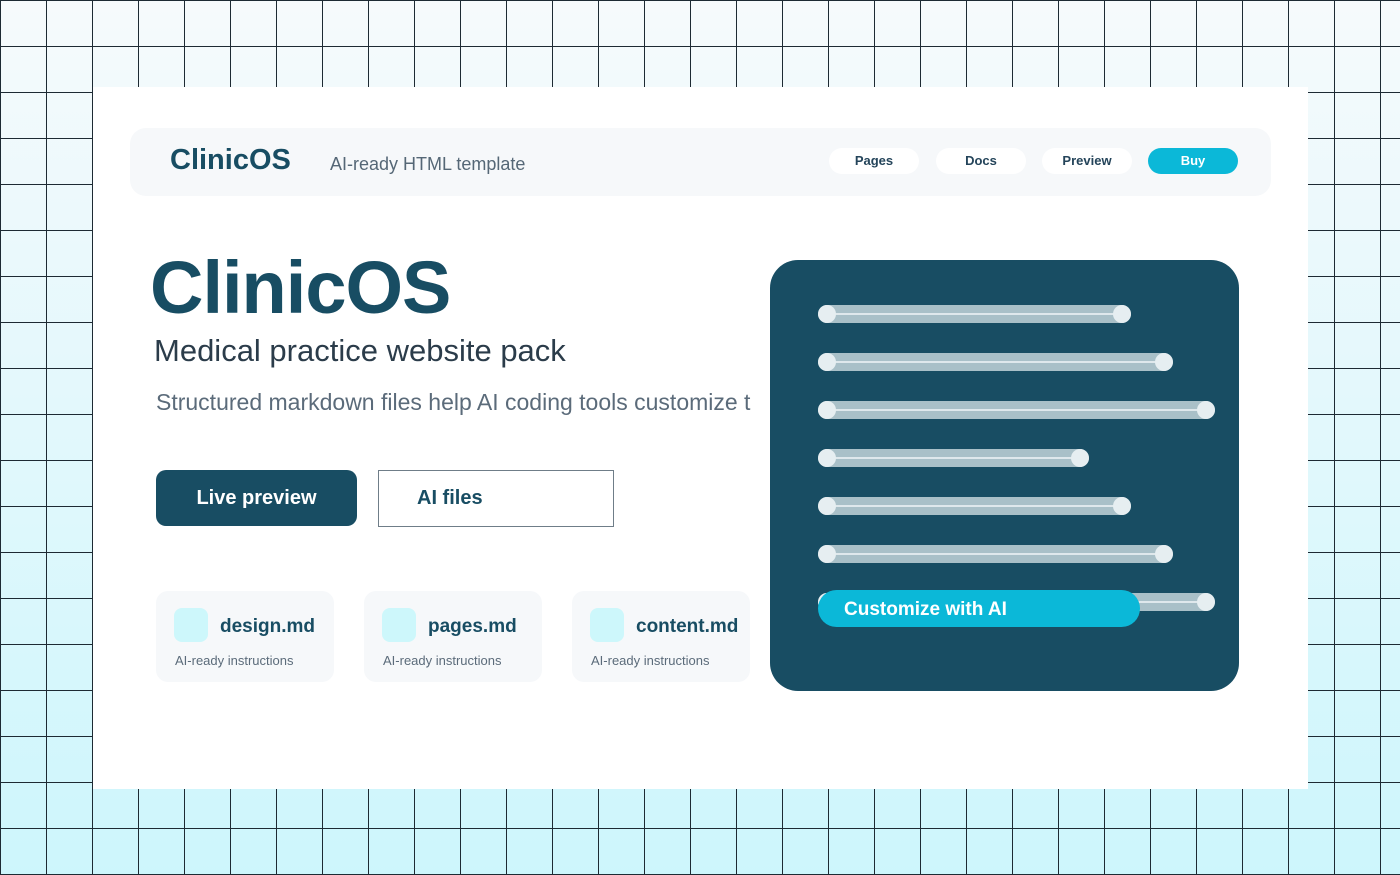  I want to click on nav-link-preview: Preview, so click(1087, 161).